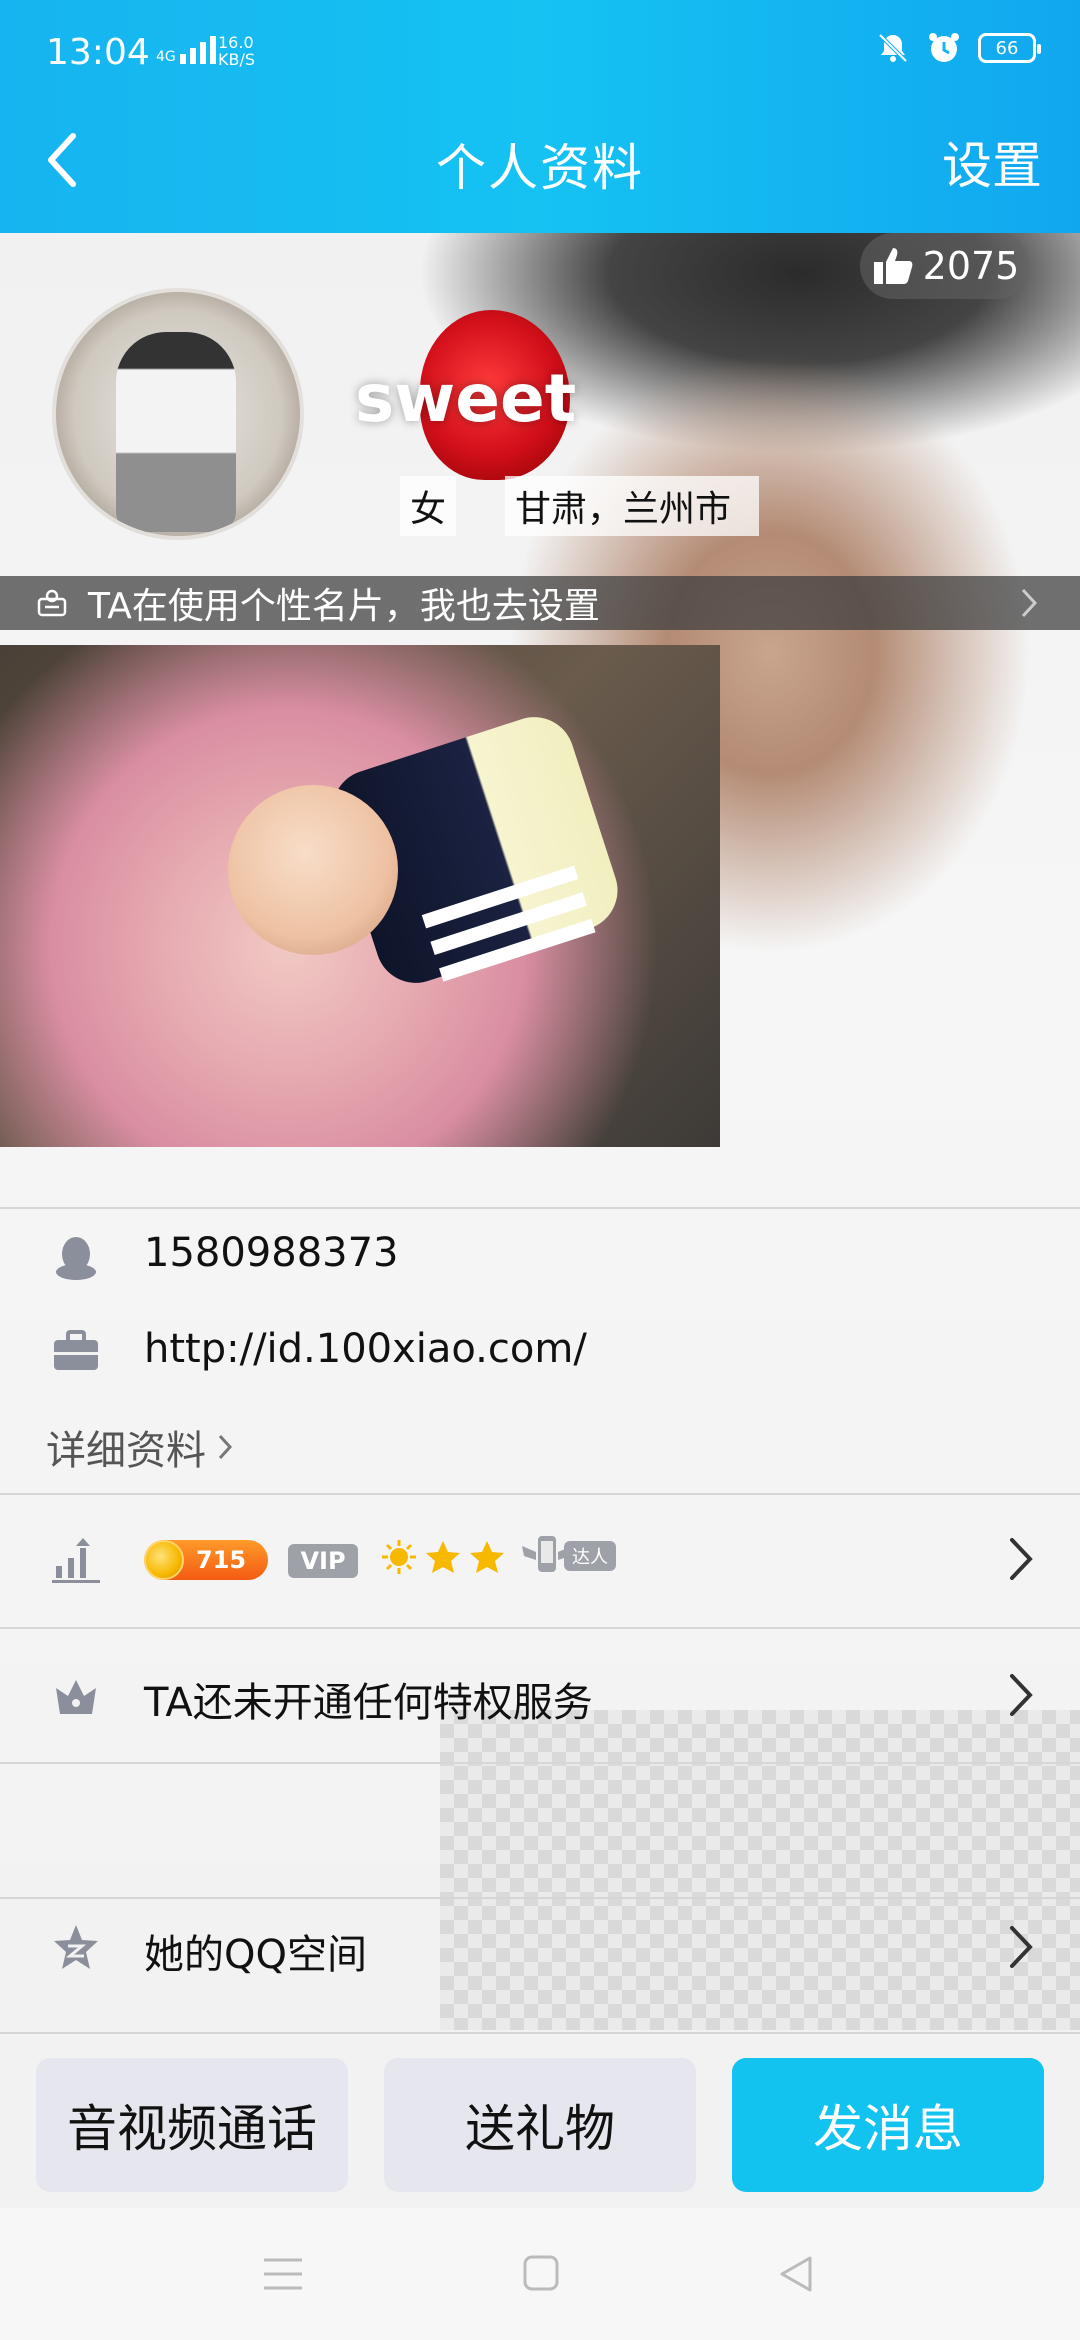 This screenshot has height=2340, width=1080. I want to click on bottom-action-bar: 音视频通话 送礼物 发消息, so click(540, 2122).